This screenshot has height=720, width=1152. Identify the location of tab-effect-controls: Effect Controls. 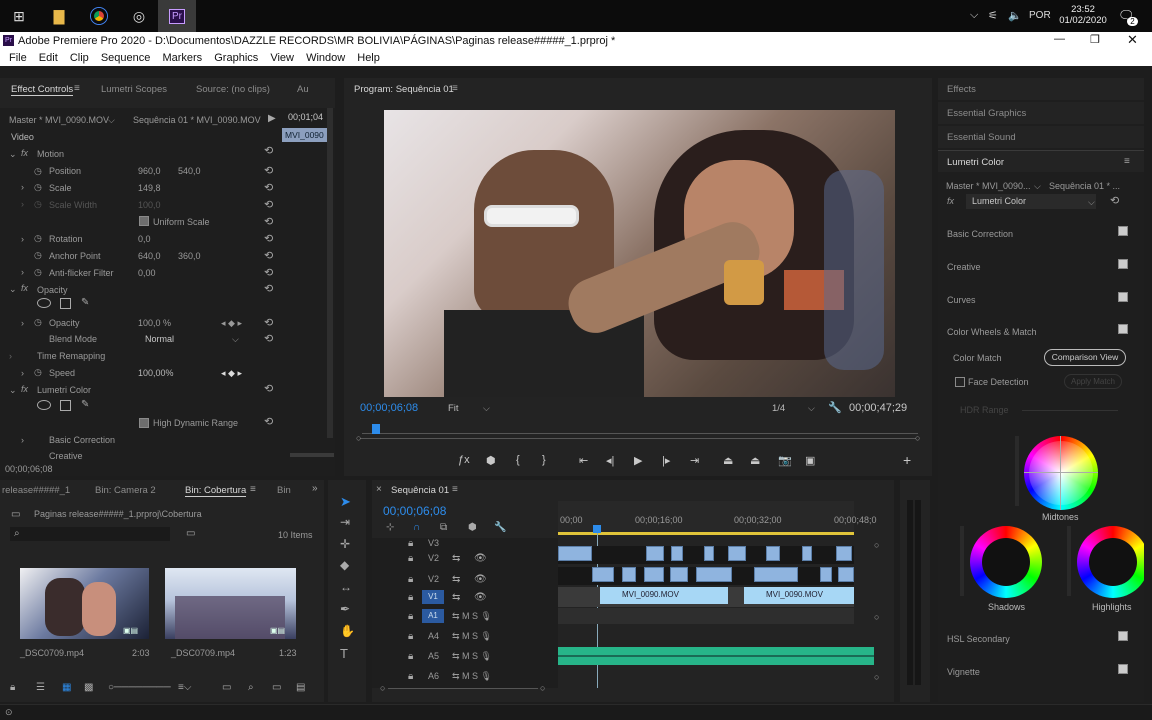
(42, 90).